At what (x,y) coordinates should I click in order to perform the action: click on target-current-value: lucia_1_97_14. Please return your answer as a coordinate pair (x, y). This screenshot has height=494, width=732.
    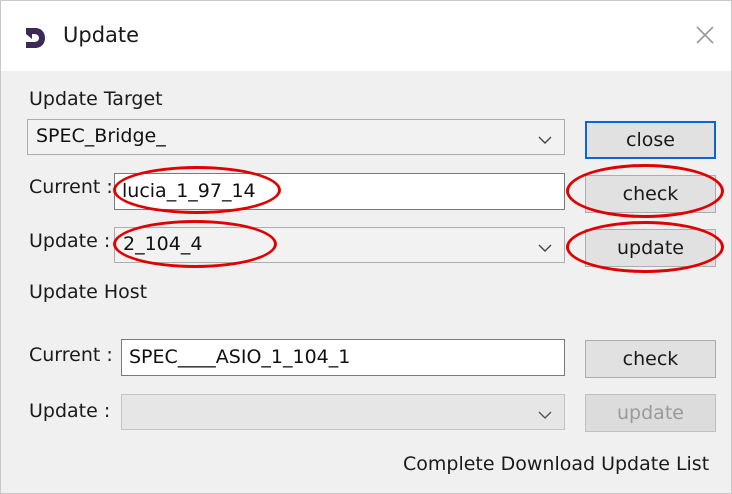
    Looking at the image, I should click on (189, 191).